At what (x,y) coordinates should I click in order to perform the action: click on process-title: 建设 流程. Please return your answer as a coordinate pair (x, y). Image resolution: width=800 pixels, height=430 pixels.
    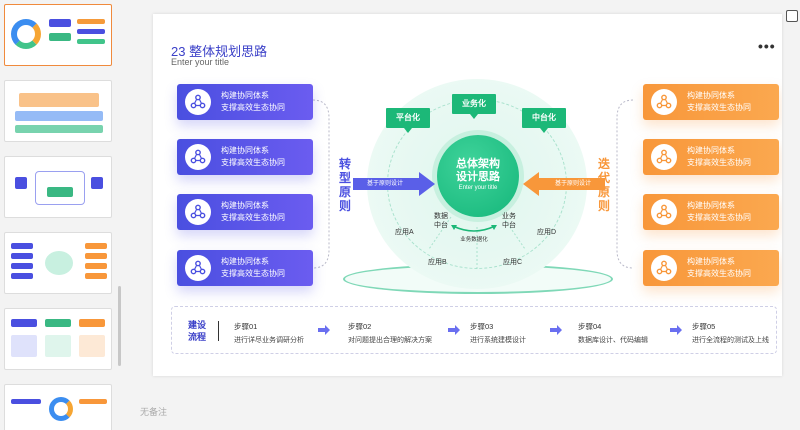
    Looking at the image, I should click on (198, 331).